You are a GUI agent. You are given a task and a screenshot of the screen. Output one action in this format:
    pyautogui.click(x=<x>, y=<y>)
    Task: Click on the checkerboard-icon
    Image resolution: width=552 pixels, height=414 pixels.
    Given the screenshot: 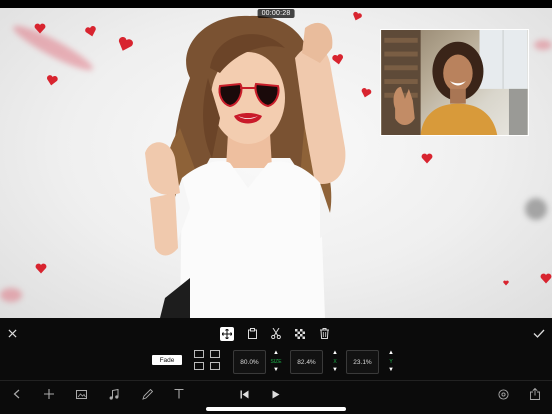 What is the action you would take?
    pyautogui.click(x=299, y=333)
    